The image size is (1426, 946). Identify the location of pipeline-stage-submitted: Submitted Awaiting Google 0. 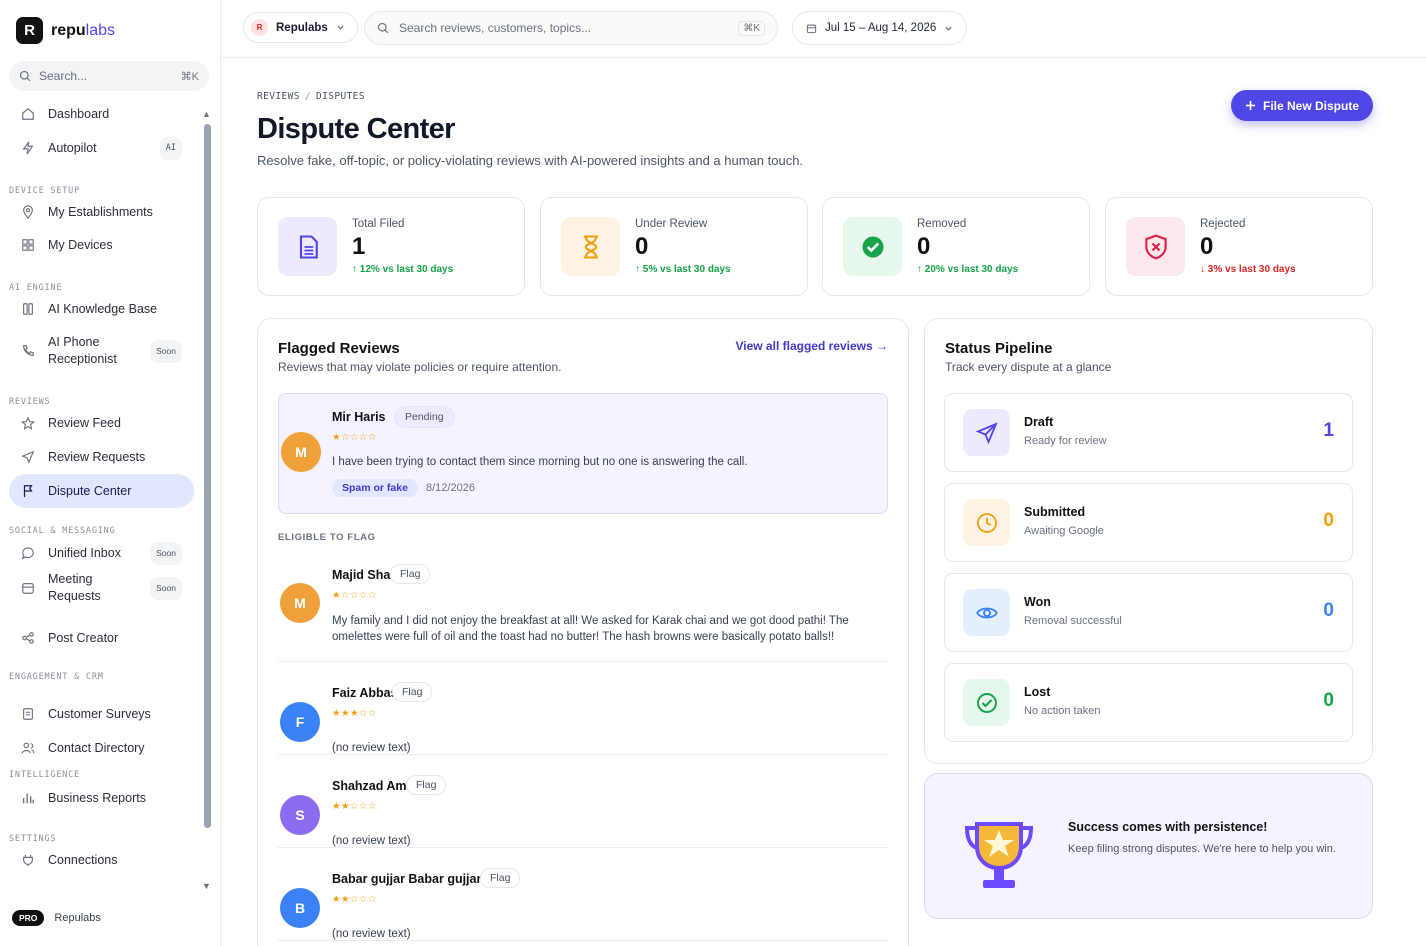
(1148, 522).